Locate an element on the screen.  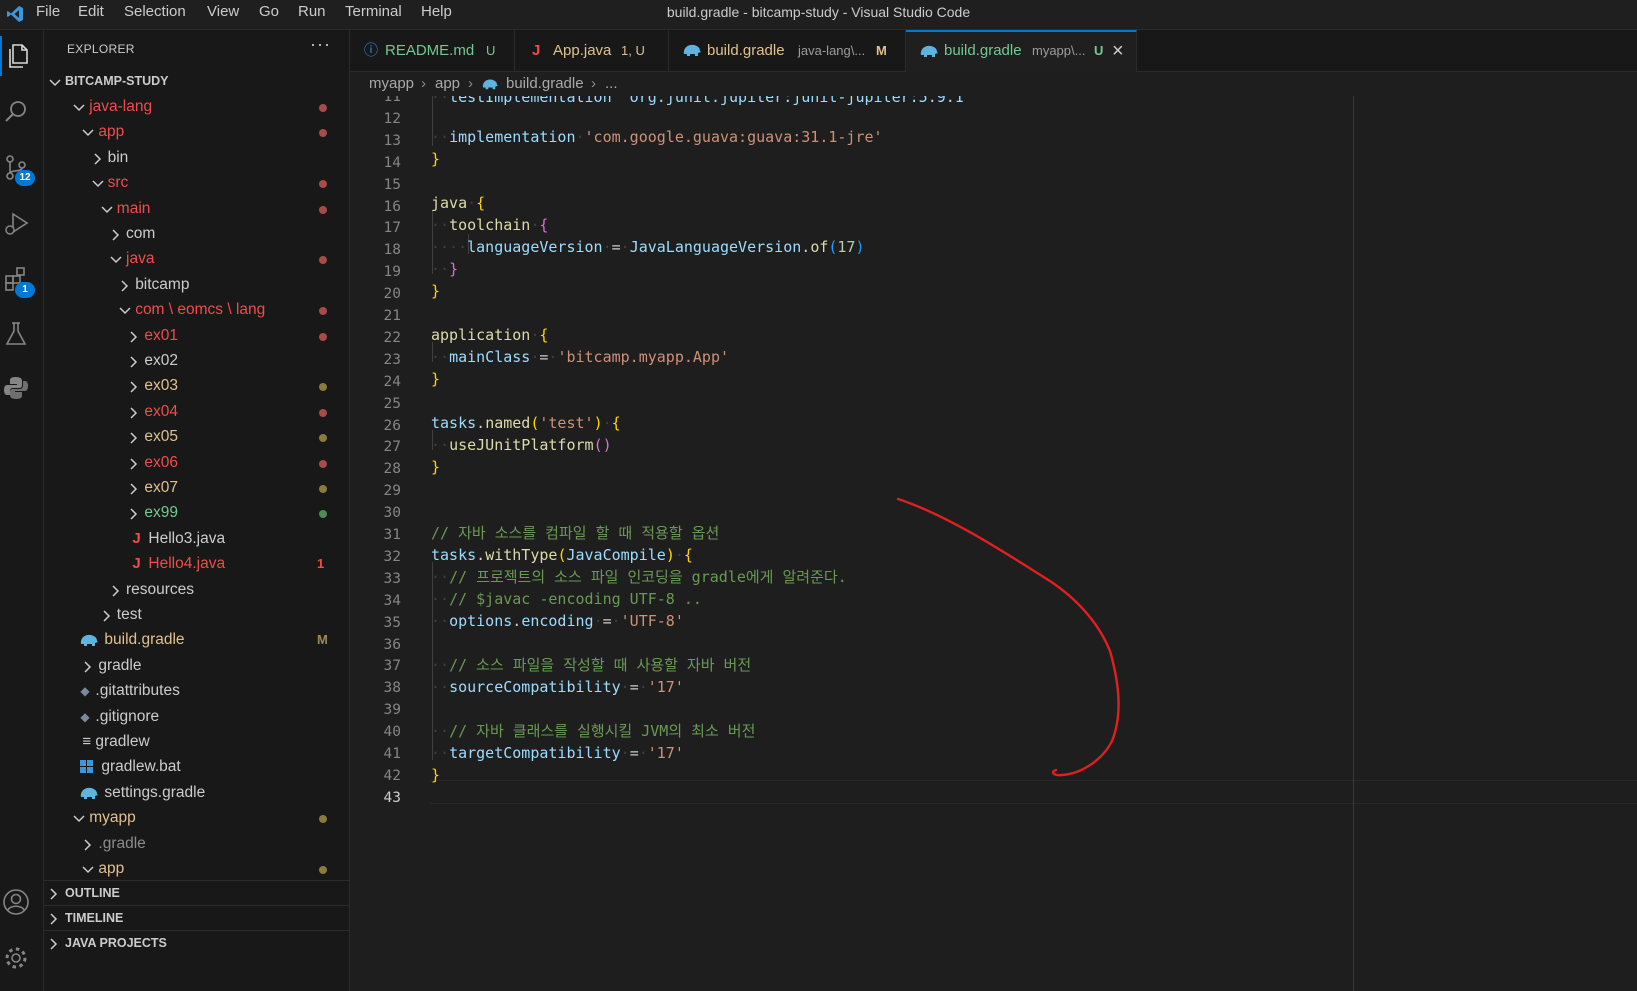
tree-item: java is located at coordinates (196, 259).